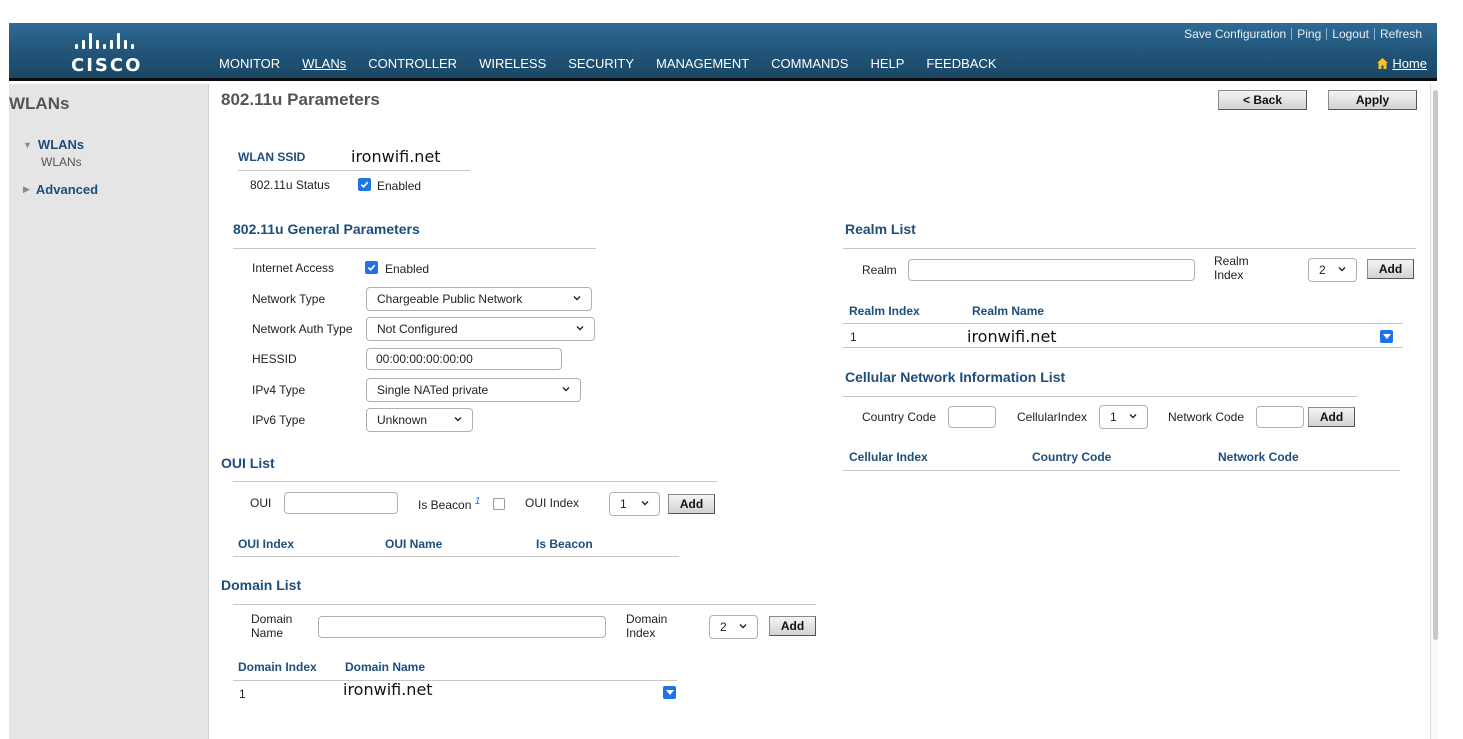 The width and height of the screenshot is (1463, 739). I want to click on cellular-index-label: CellularIndex, so click(1052, 417).